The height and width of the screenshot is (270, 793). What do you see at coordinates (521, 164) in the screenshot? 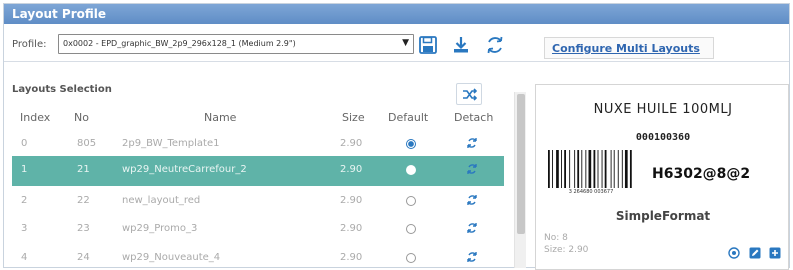
I see `scrollbar-thumb` at bounding box center [521, 164].